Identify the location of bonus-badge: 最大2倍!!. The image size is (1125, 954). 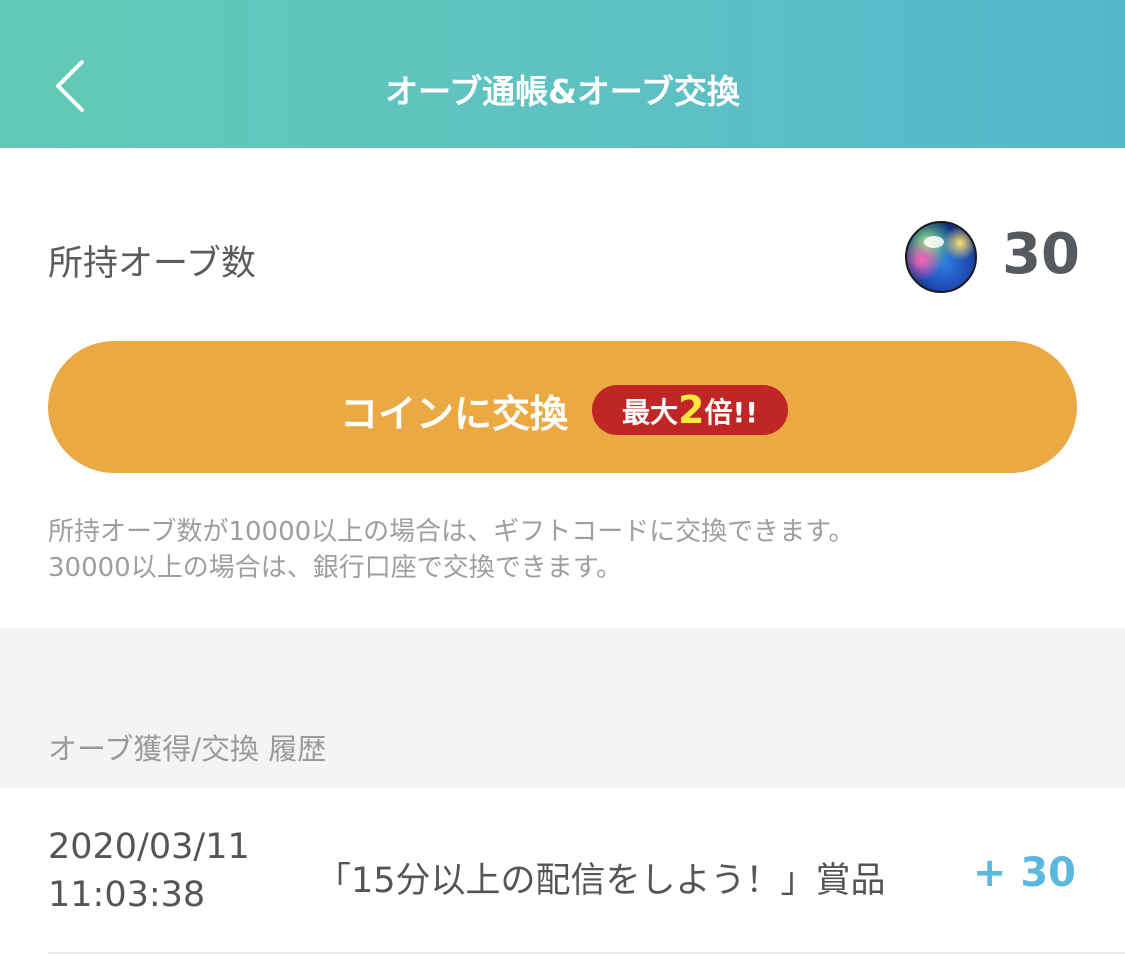
(690, 410).